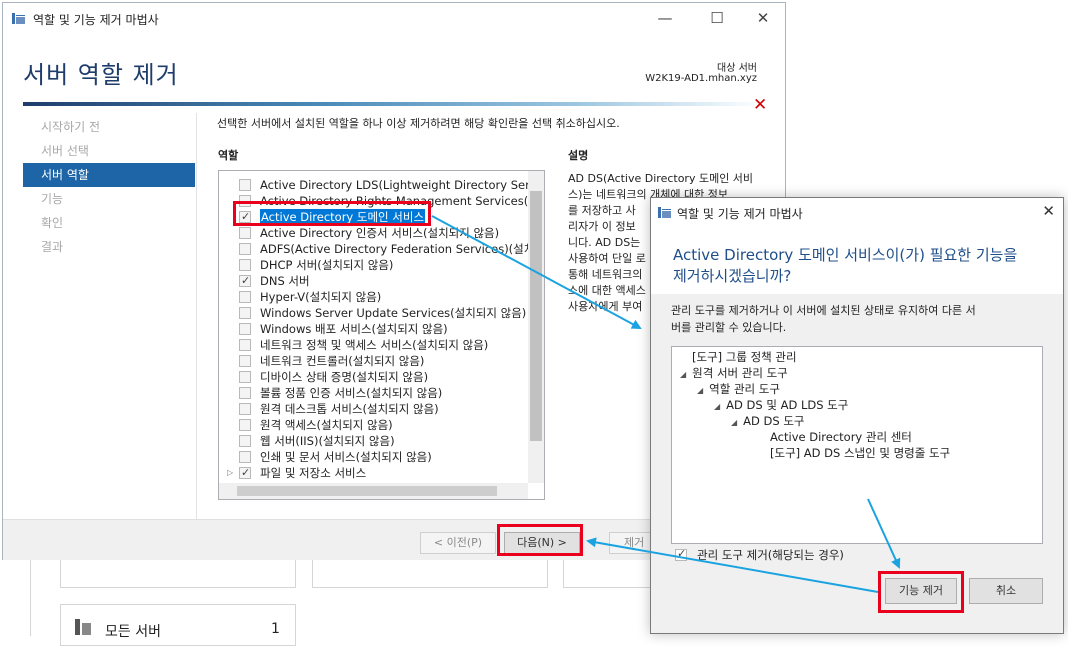  I want to click on header-accent-bar, so click(393, 104).